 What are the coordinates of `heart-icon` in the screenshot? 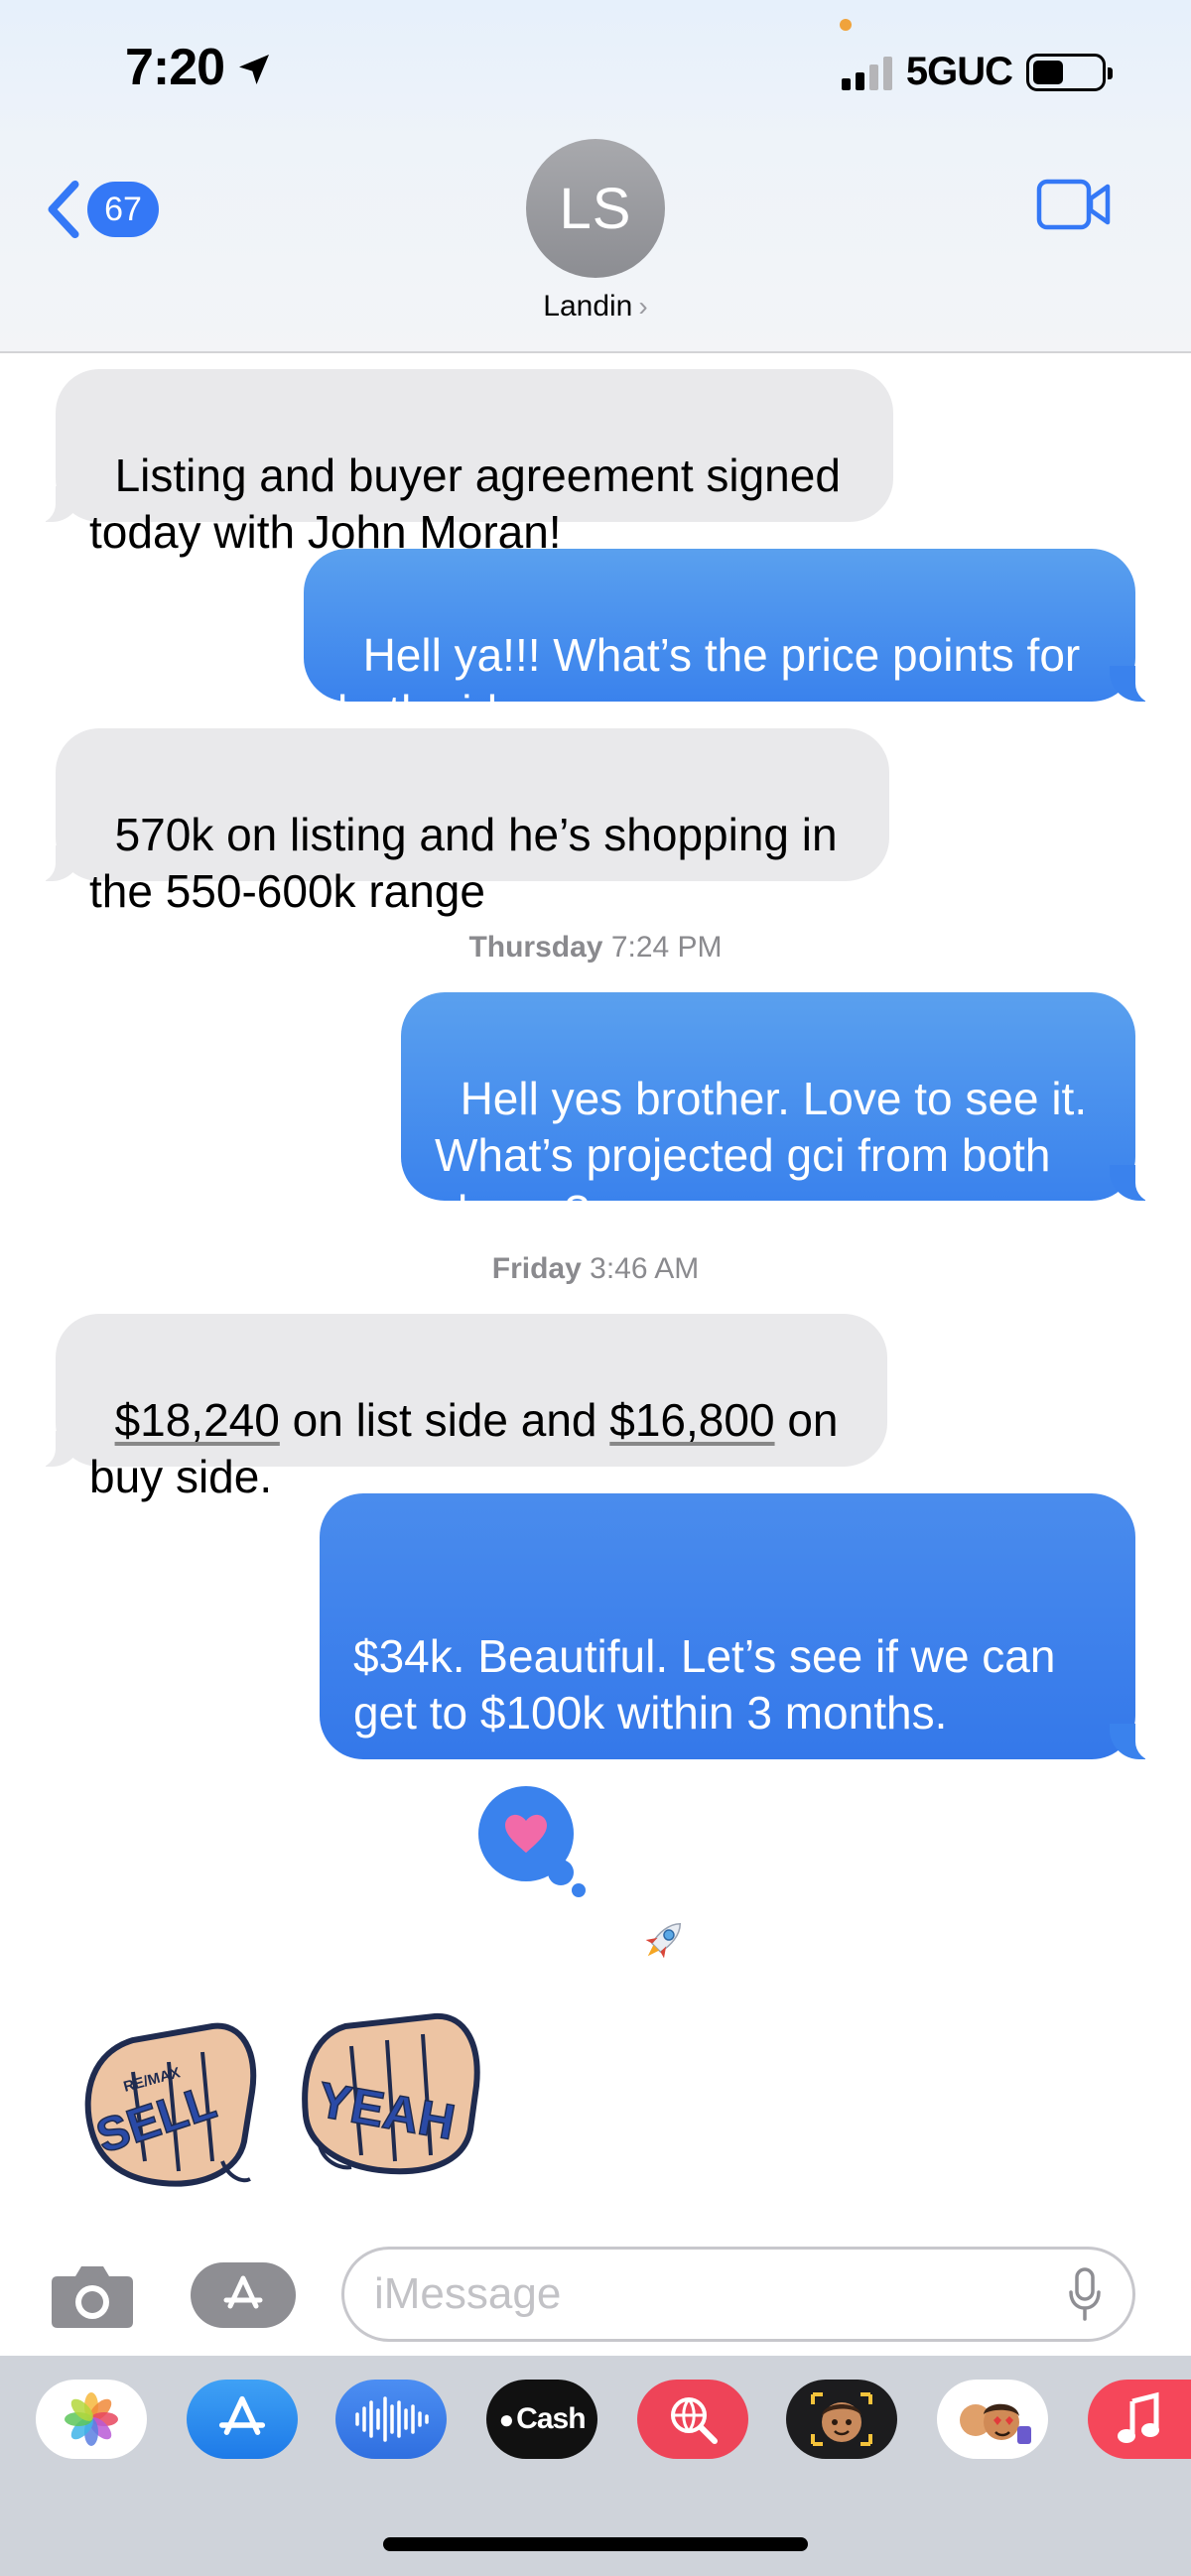 It's located at (526, 1834).